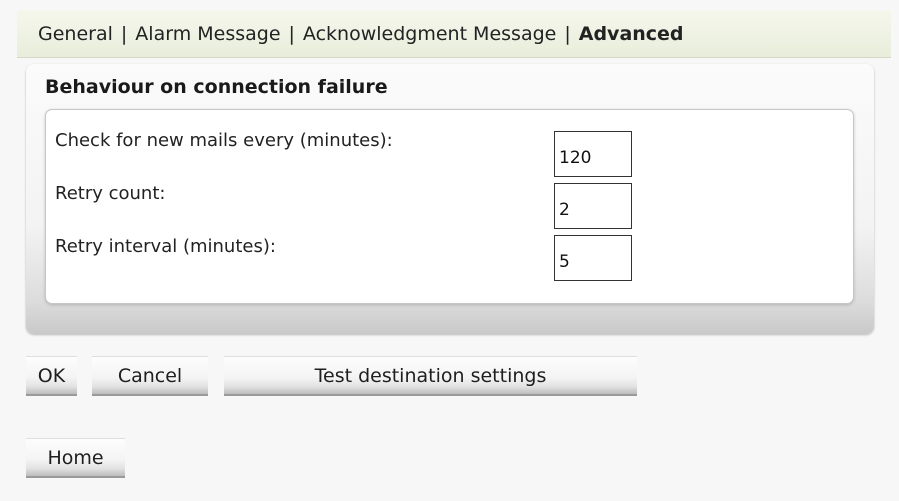 The width and height of the screenshot is (899, 501). What do you see at coordinates (430, 376) in the screenshot?
I see `test-destination-settings-button: Test destination settings` at bounding box center [430, 376].